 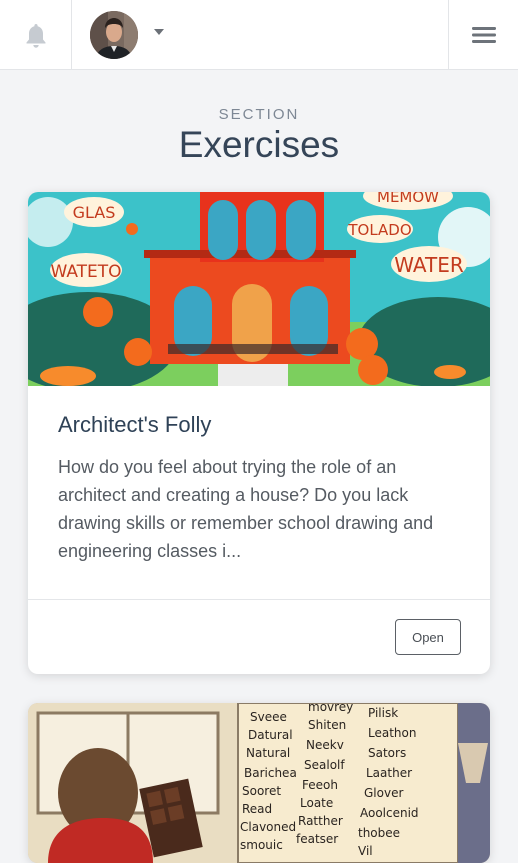 I want to click on image-word: Baricheа, so click(x=270, y=773).